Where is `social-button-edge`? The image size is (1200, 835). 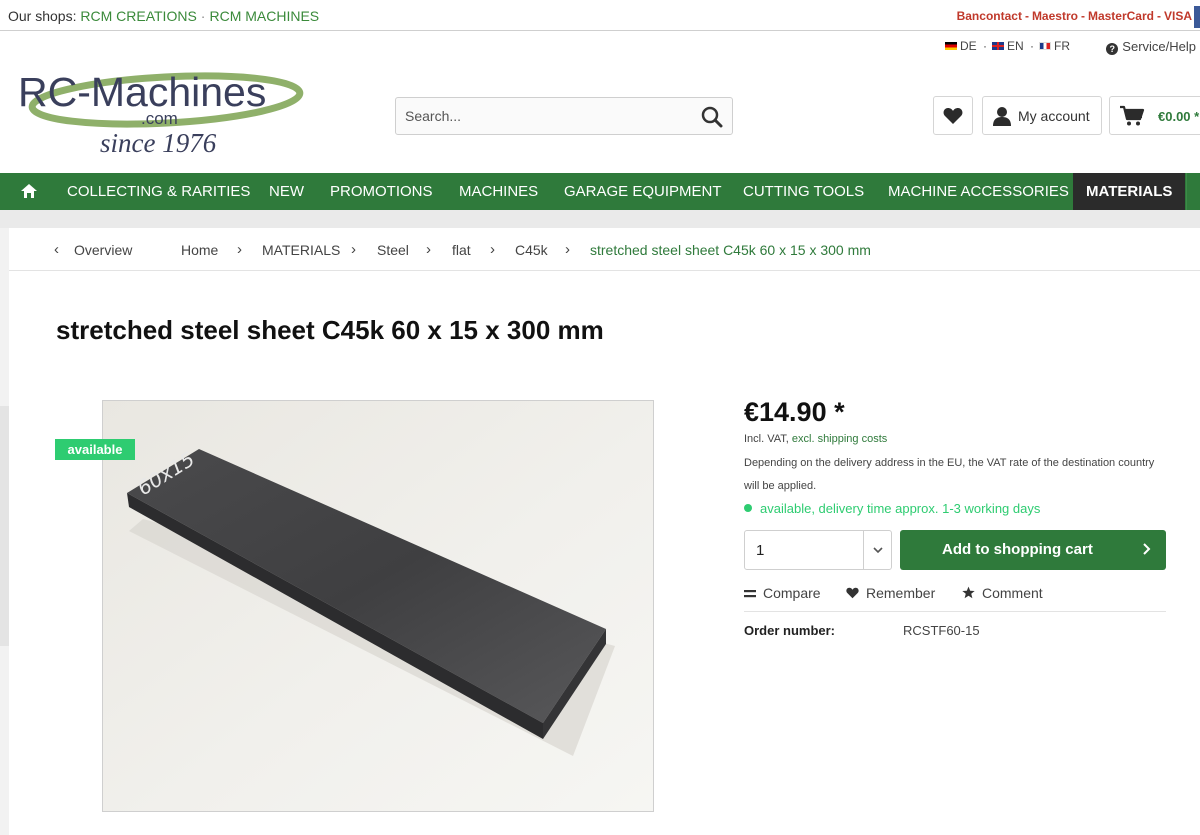
social-button-edge is located at coordinates (1197, 17).